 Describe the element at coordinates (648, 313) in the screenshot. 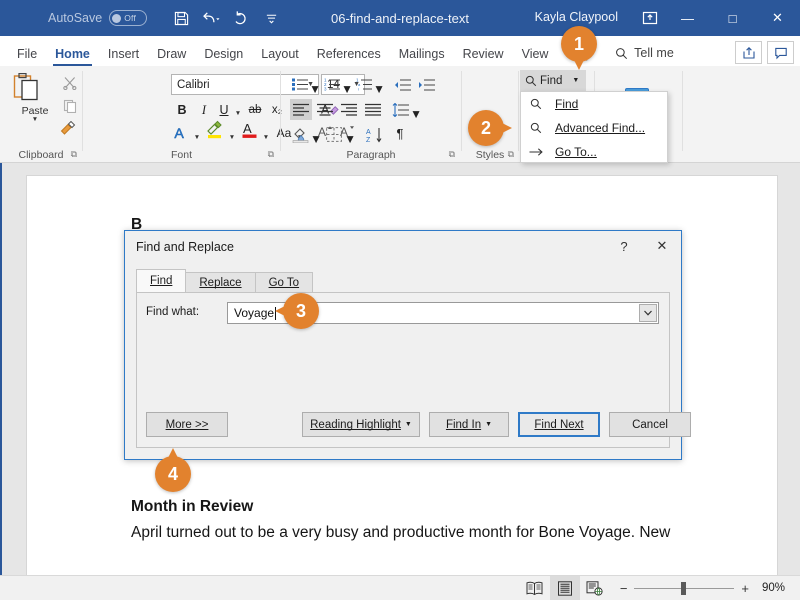

I see `chevron-down-icon` at that location.